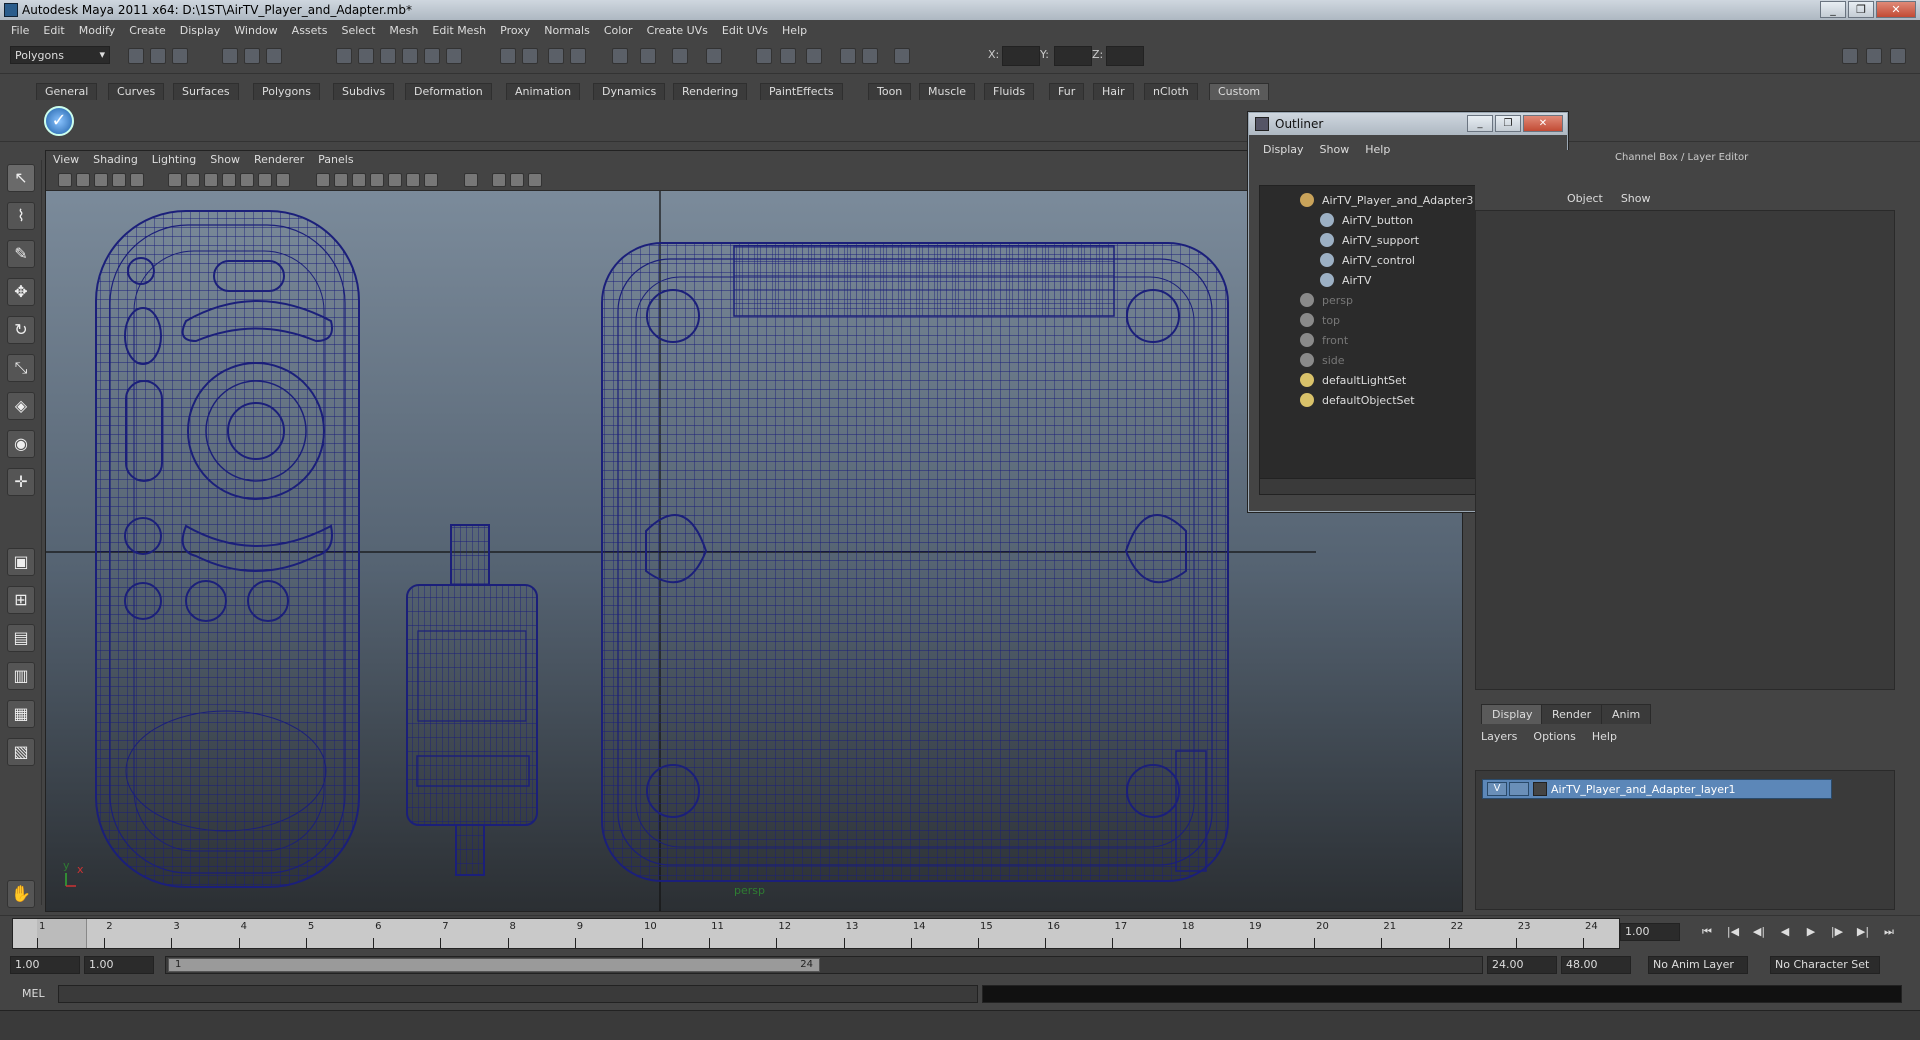 The width and height of the screenshot is (1920, 1040). Describe the element at coordinates (517, 180) in the screenshot. I see `xray-joints-icon` at that location.